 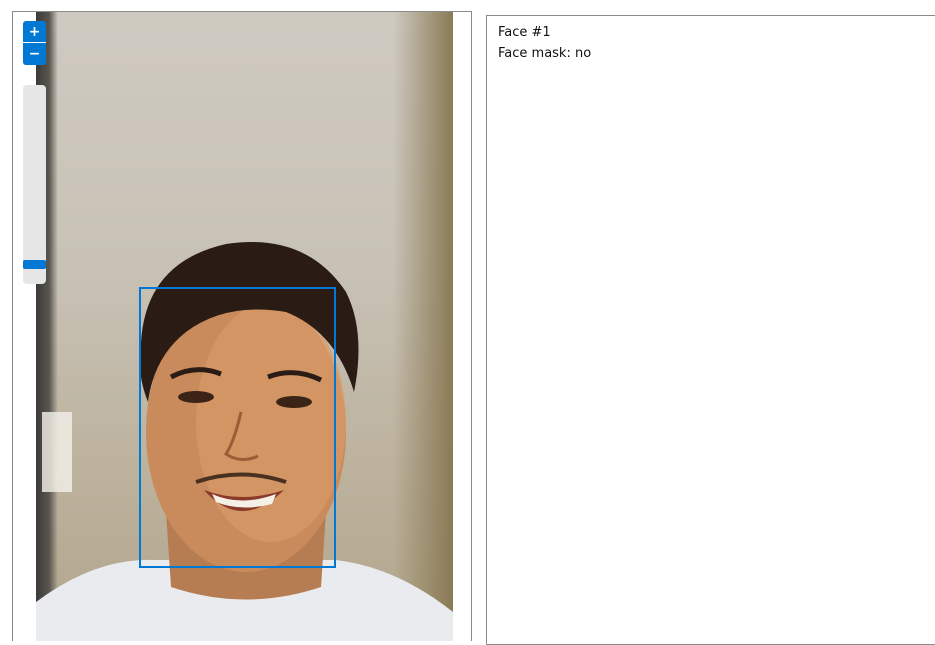 I want to click on zoom-slider, so click(x=34, y=184).